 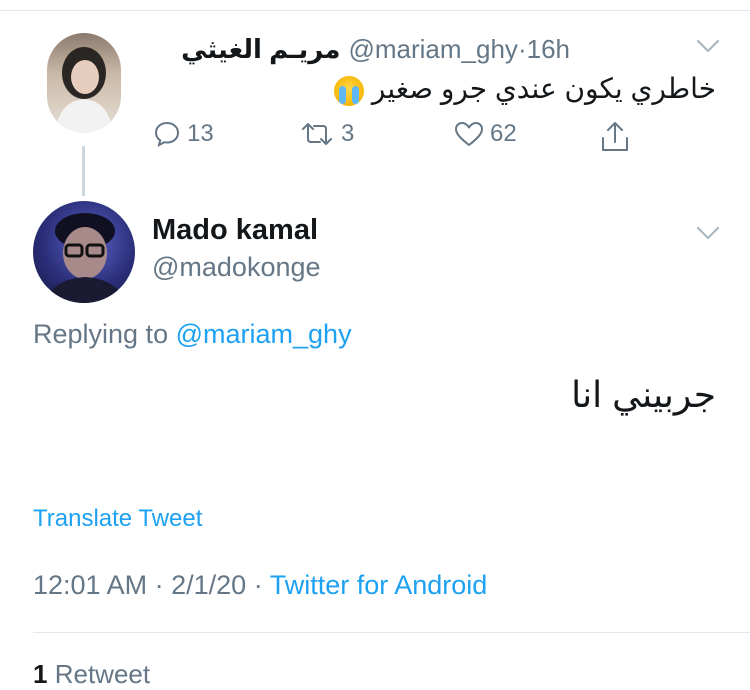 What do you see at coordinates (432, 49) in the screenshot?
I see `parent-handle: @mariam_ghy` at bounding box center [432, 49].